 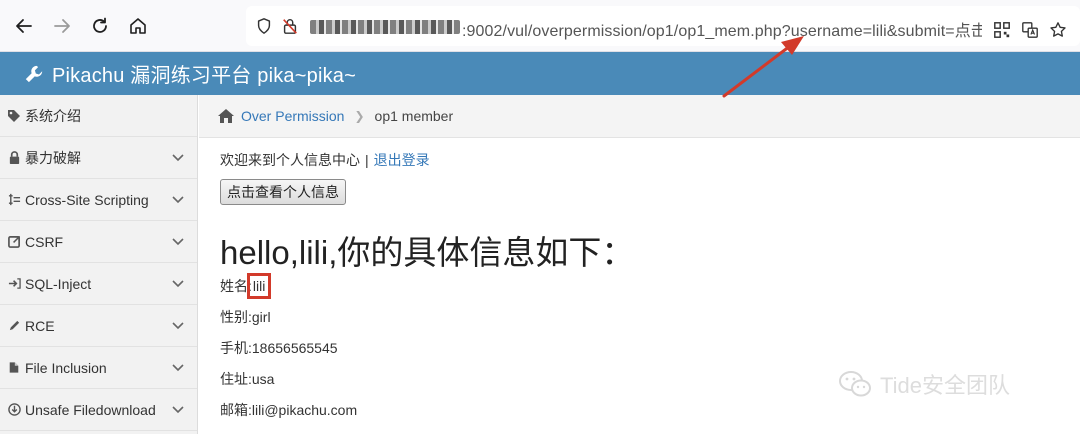 I want to click on arrow-left-icon, so click(x=24, y=26).